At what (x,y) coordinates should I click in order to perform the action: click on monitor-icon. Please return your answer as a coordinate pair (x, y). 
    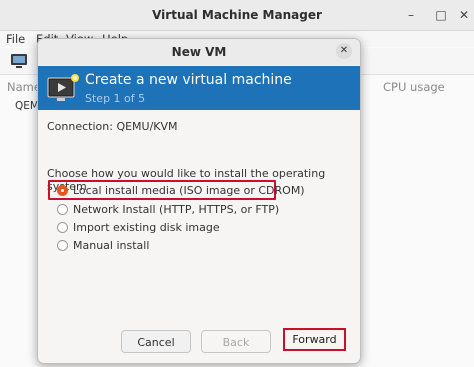
    Looking at the image, I should click on (63, 87).